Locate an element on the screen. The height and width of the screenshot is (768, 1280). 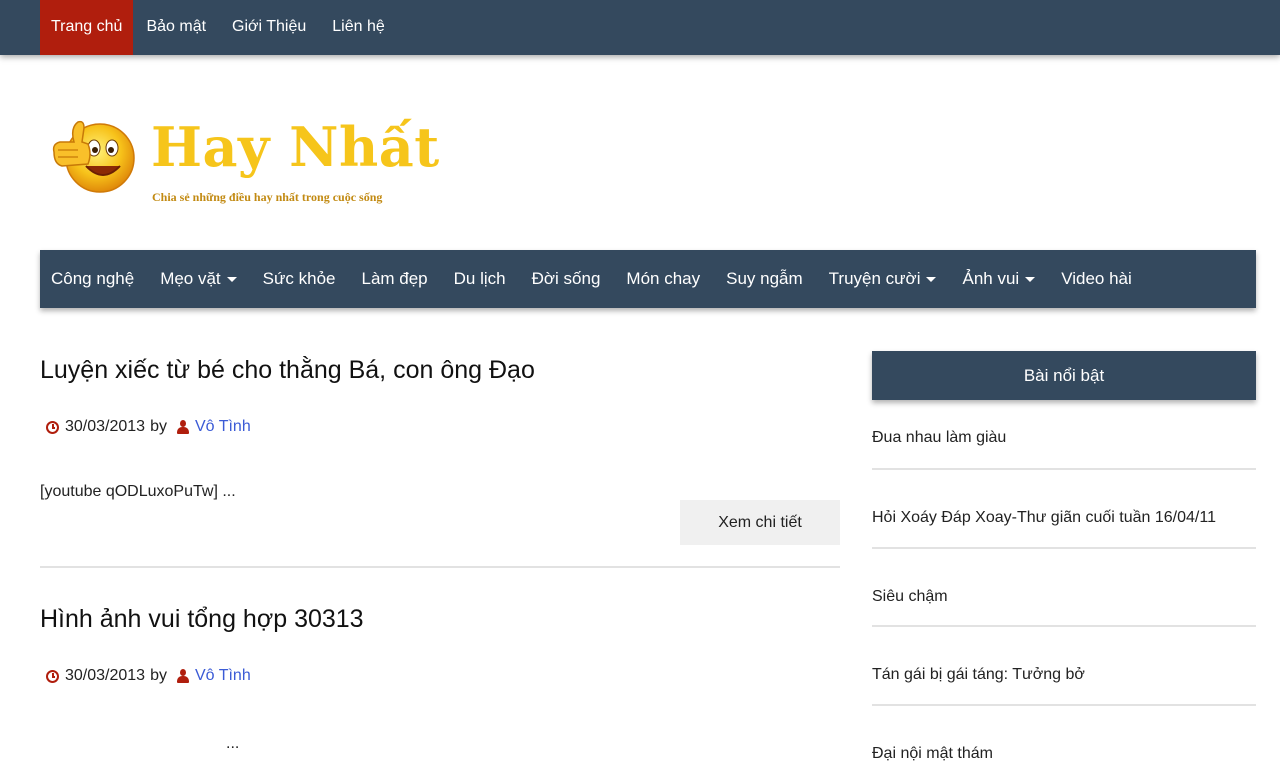
nav-label: Công nghệ is located at coordinates (93, 278).